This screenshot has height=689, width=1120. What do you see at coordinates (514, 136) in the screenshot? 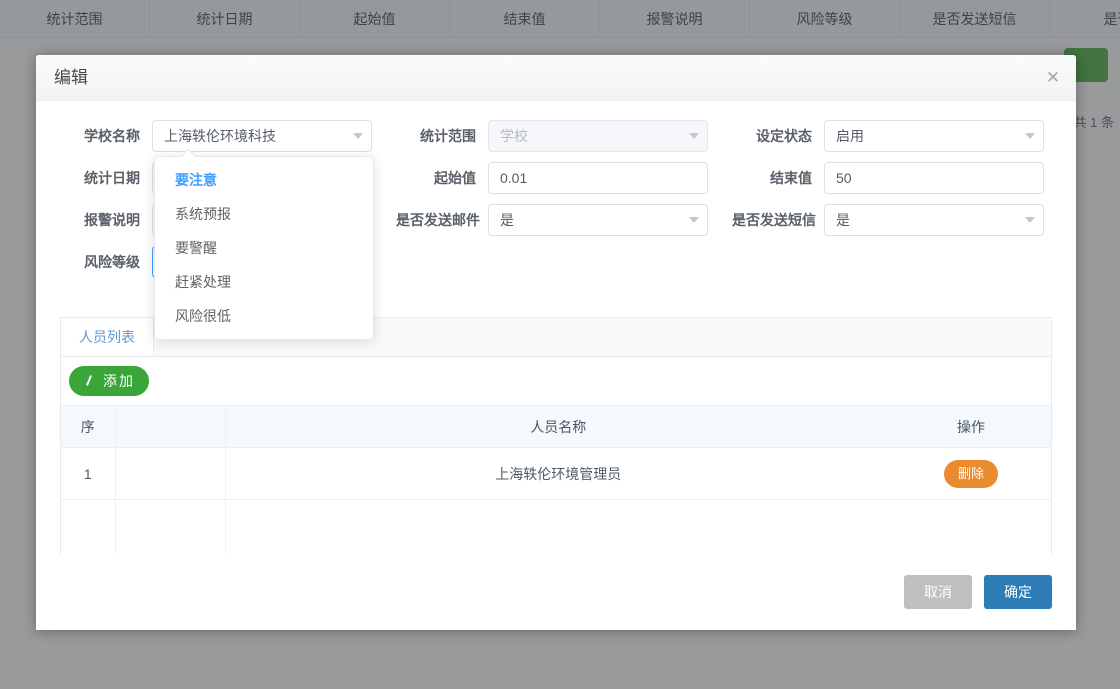
I see `stat-scope-value: 学校` at bounding box center [514, 136].